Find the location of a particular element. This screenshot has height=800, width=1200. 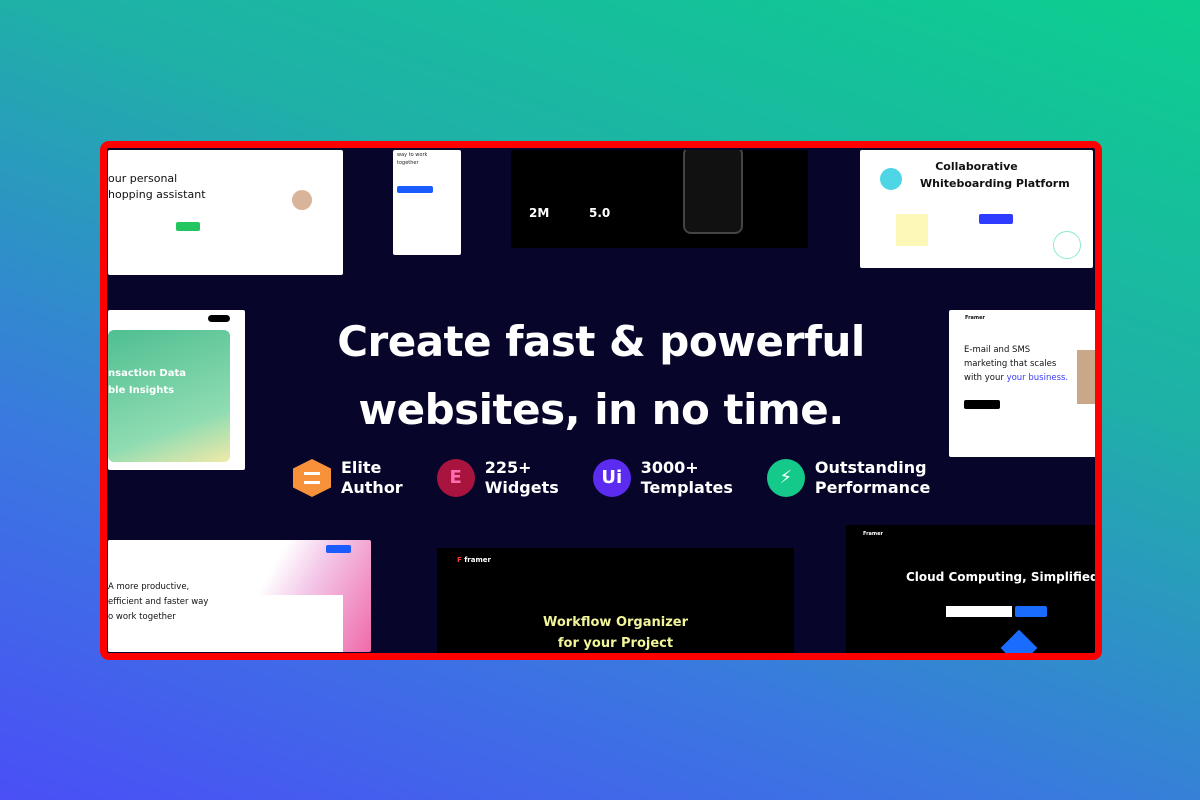

thumb-title: way to work is located at coordinates (412, 155).